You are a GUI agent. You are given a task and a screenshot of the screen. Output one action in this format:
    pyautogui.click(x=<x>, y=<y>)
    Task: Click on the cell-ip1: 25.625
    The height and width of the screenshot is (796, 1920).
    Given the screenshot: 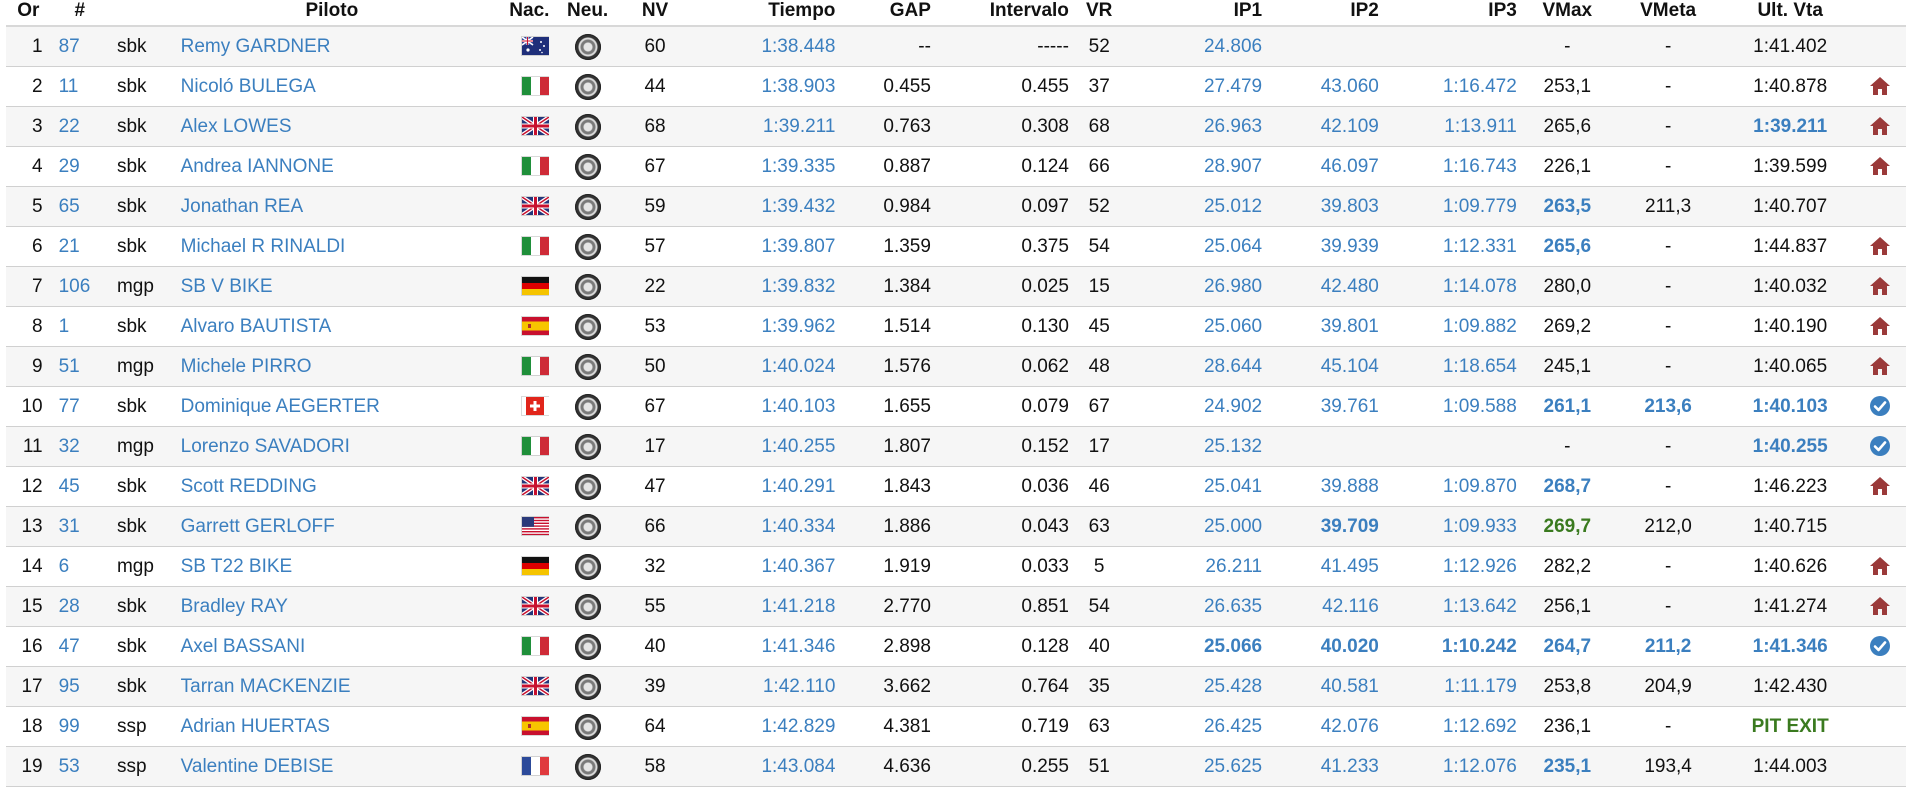 What is the action you would take?
    pyautogui.click(x=1196, y=766)
    